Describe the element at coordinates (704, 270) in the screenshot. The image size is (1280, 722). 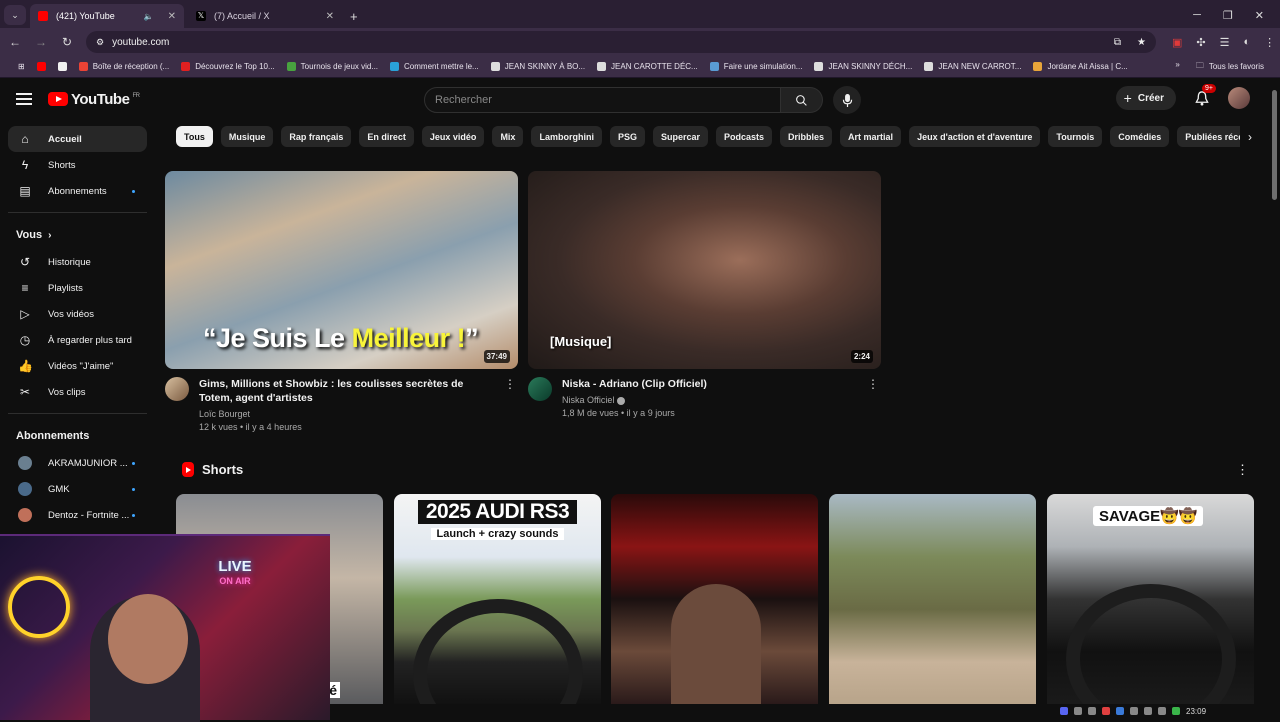
I see `video-thumbnail: [Musique] 2:24` at that location.